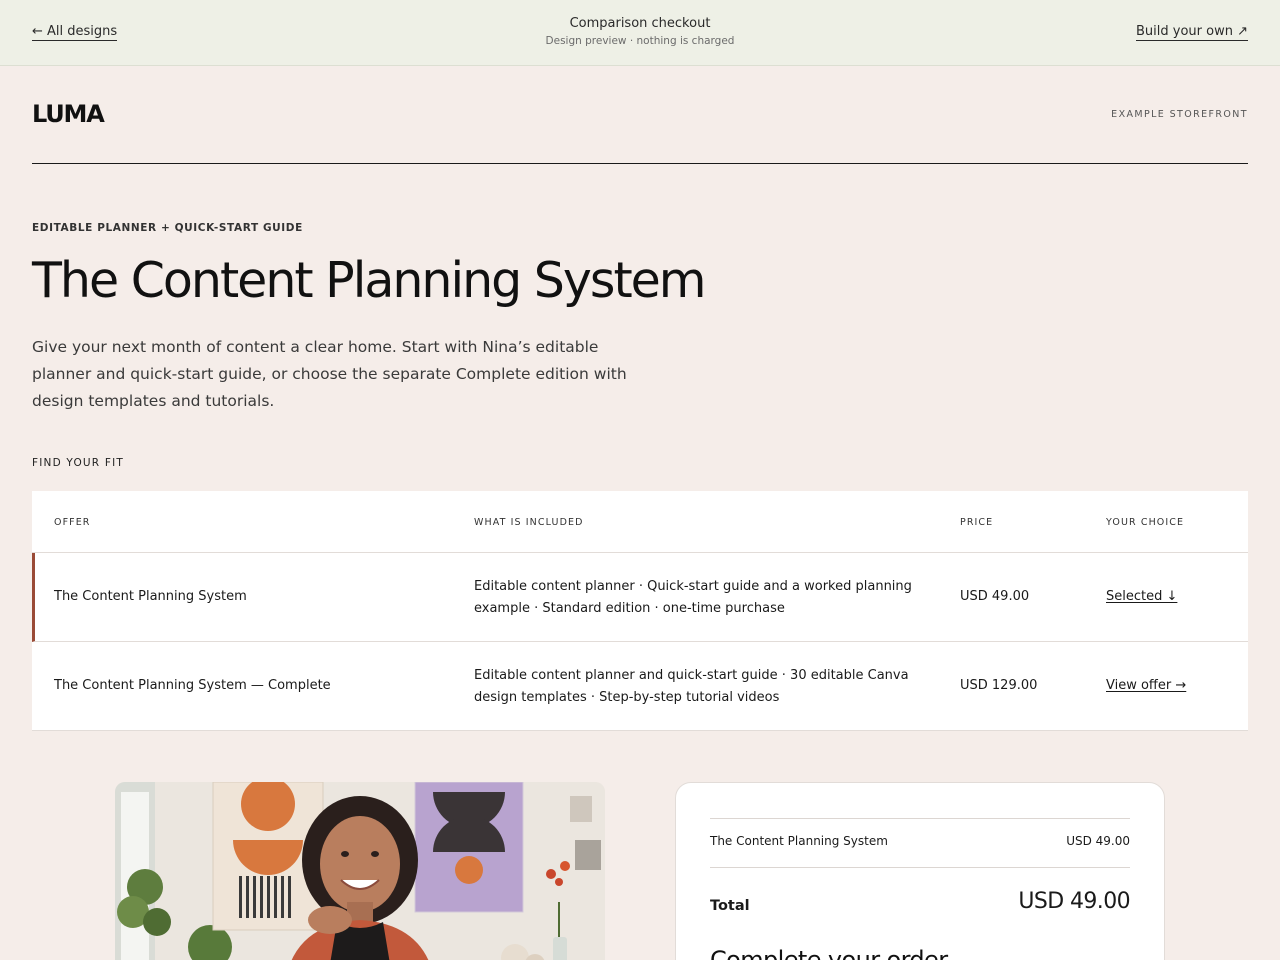 The width and height of the screenshot is (1280, 960). I want to click on offer-price: USD 129.00, so click(999, 685).